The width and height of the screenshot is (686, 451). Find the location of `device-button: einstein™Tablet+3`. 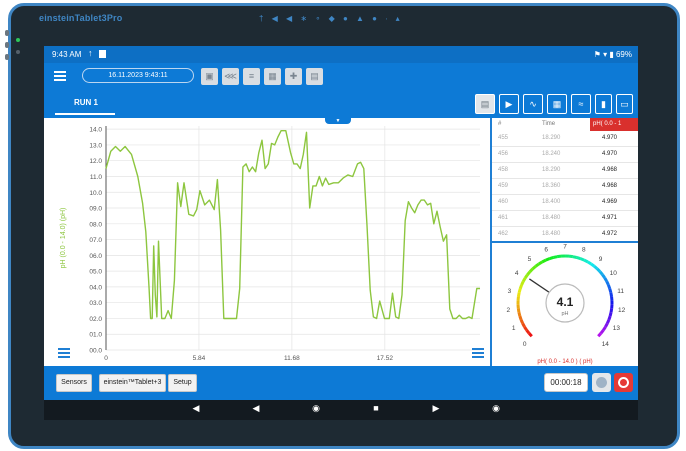

device-button: einstein™Tablet+3 is located at coordinates (132, 383).